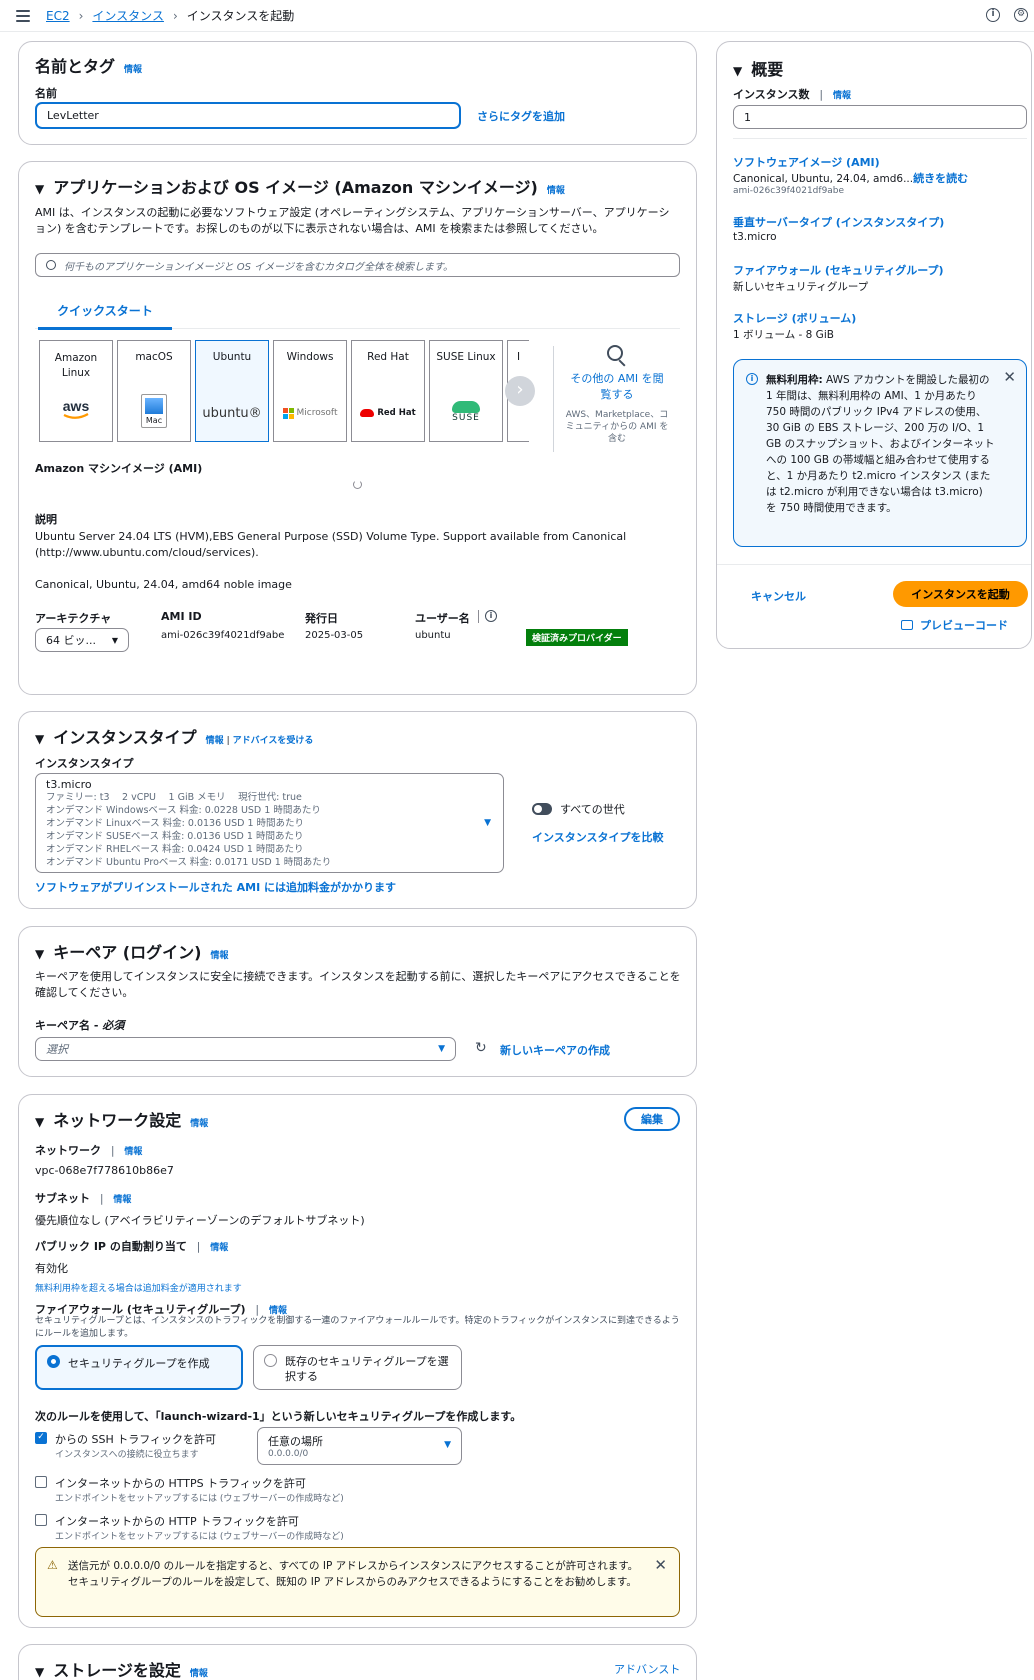 The height and width of the screenshot is (1680, 1034). Describe the element at coordinates (321, 618) in the screenshot. I see `date-label: 発行日` at that location.